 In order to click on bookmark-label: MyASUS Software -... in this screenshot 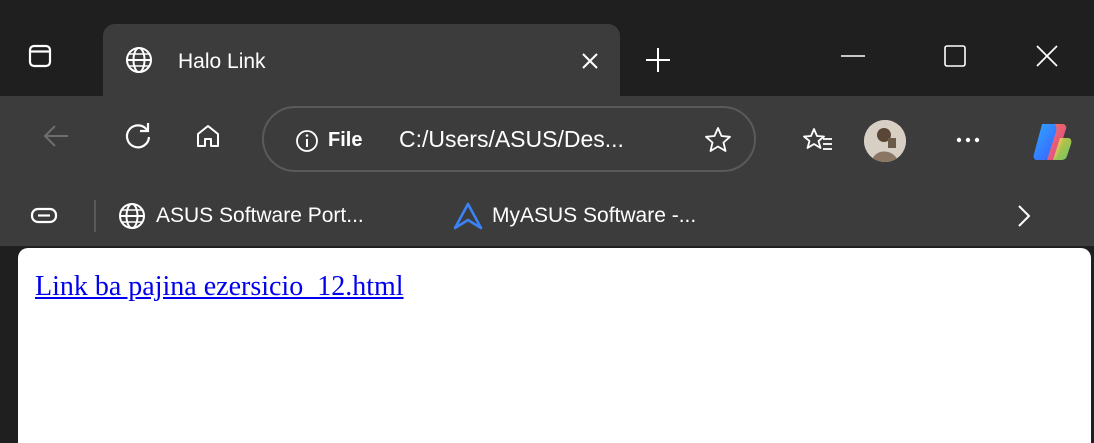, I will do `click(594, 215)`.